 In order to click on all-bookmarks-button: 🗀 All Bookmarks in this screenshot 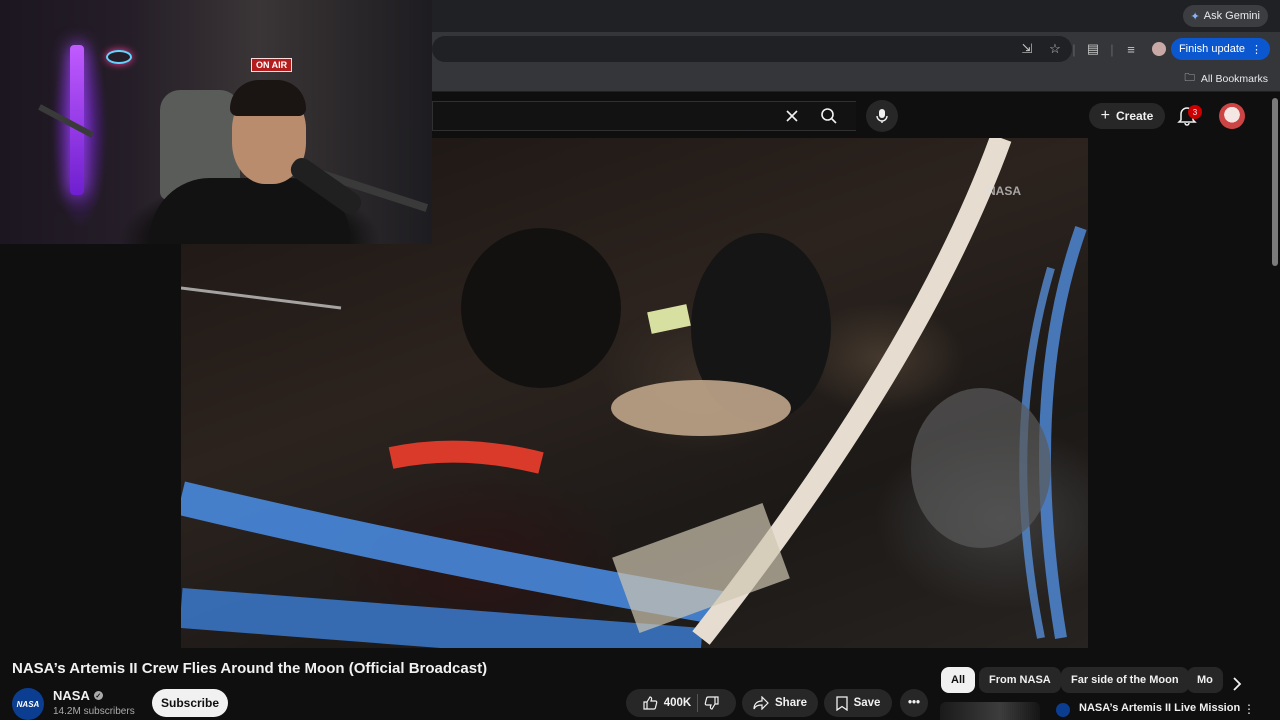, I will do `click(1226, 79)`.